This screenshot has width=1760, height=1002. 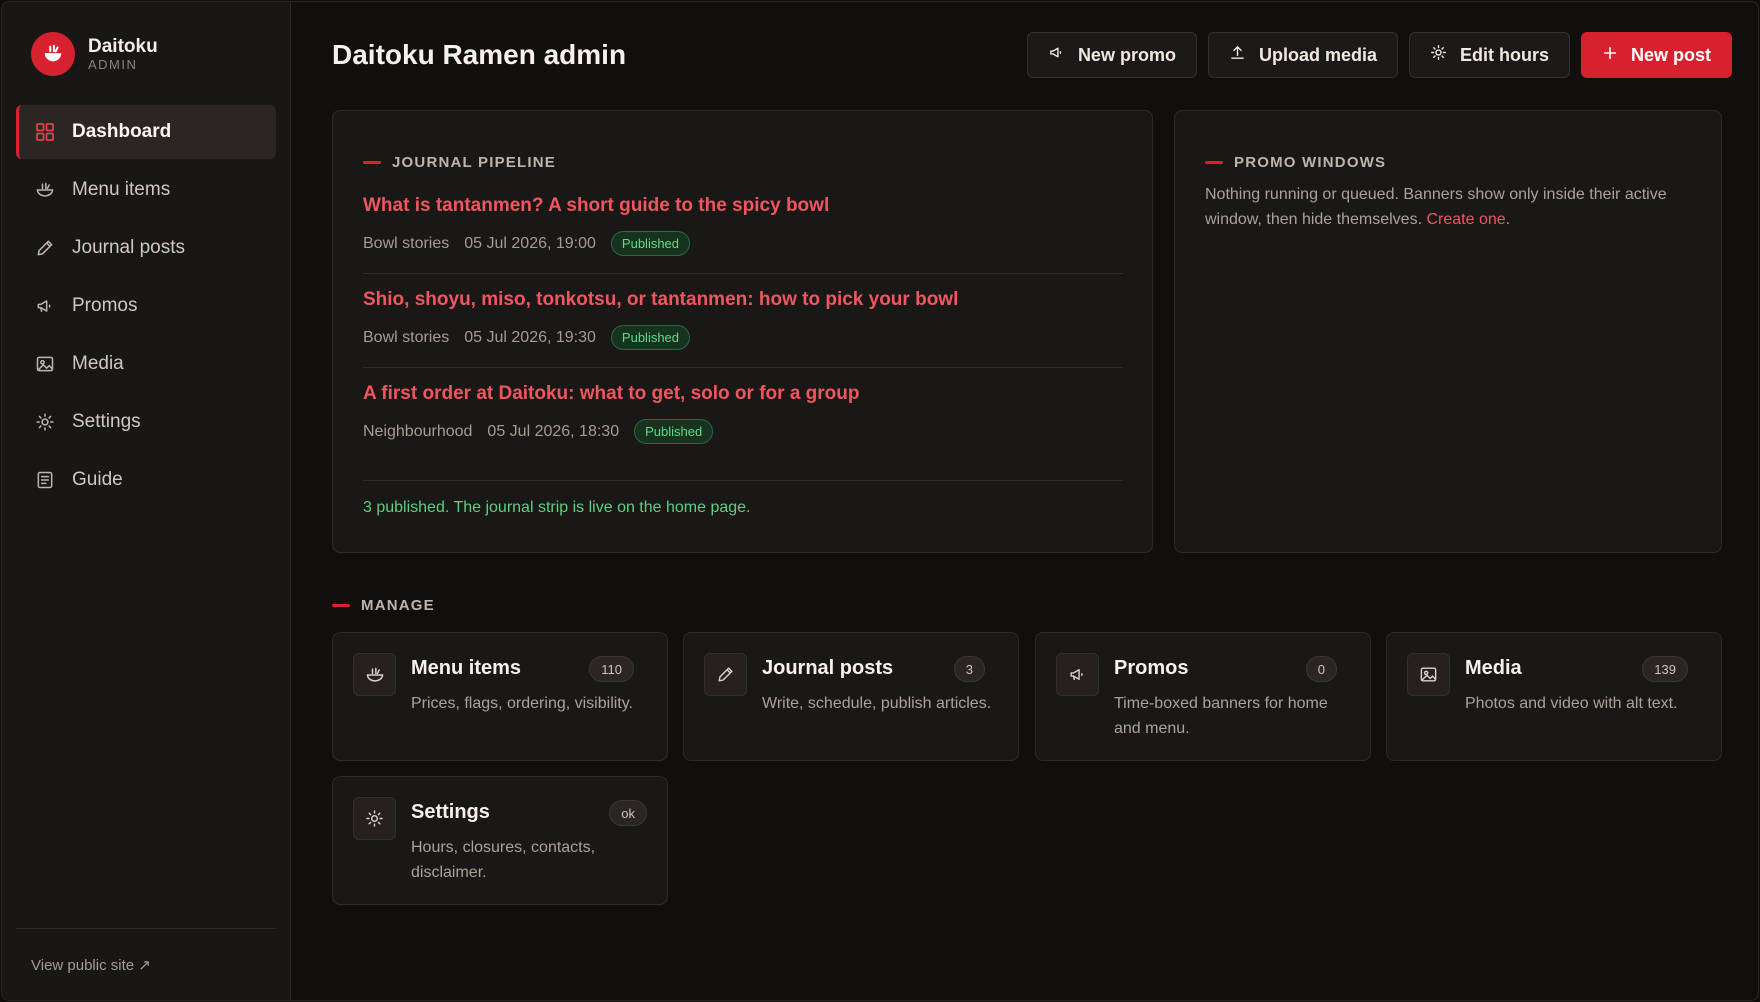 I want to click on manage-card-title: Promos, so click(x=1151, y=668).